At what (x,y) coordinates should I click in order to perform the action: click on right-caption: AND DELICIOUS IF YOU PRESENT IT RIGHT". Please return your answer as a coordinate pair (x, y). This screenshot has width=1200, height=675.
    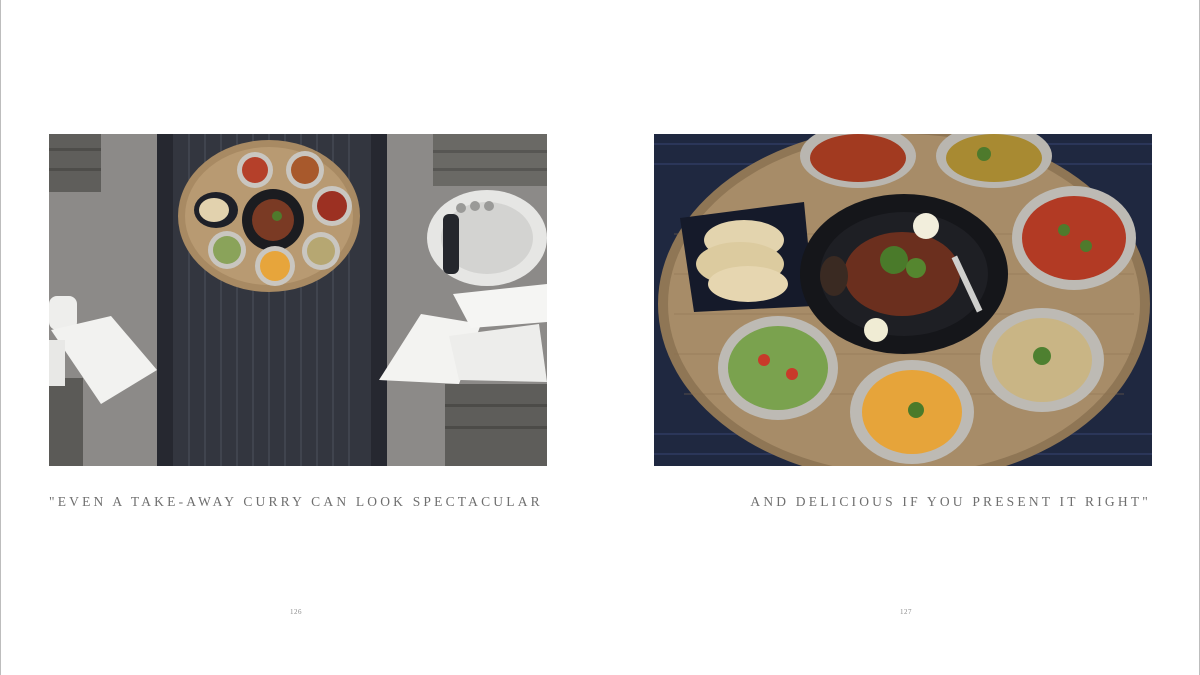
    Looking at the image, I should click on (950, 501).